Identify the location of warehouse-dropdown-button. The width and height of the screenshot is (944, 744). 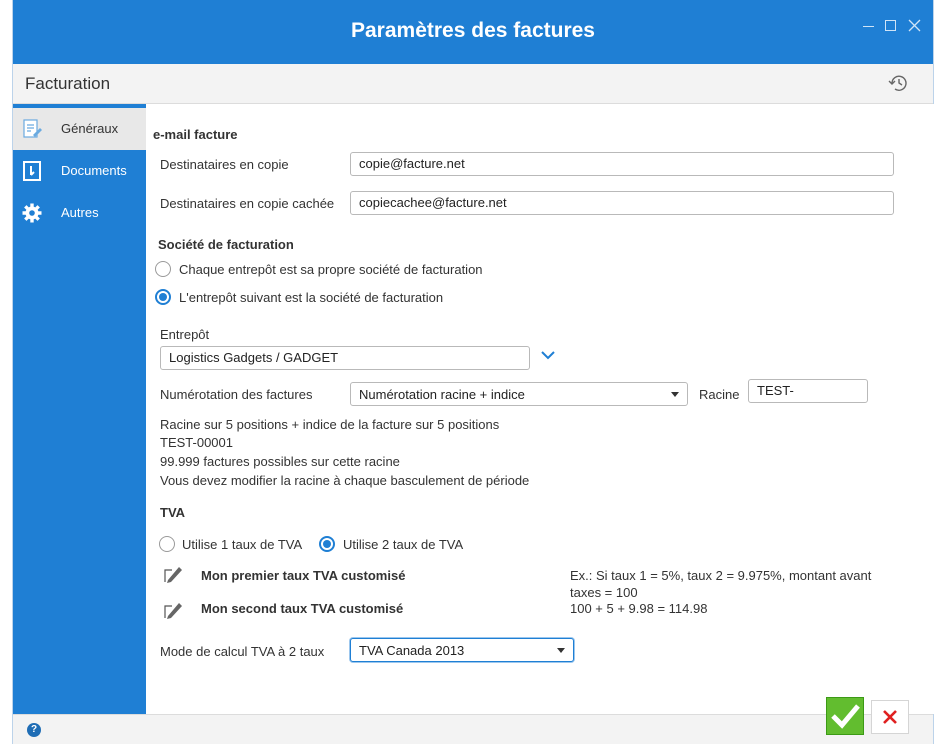
(548, 355).